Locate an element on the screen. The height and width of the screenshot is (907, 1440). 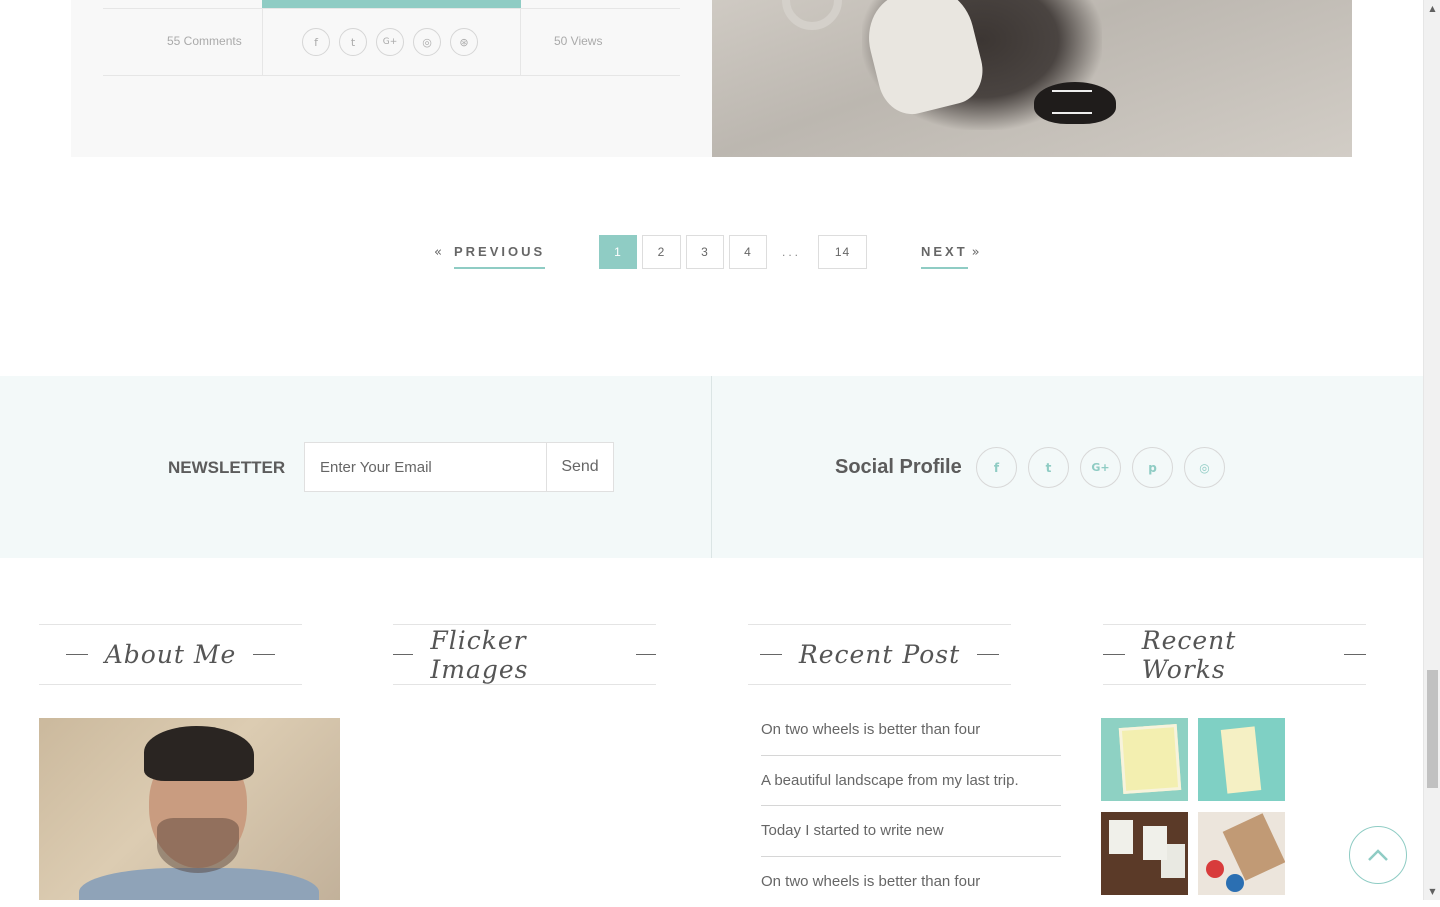
photo-hair is located at coordinates (199, 753).